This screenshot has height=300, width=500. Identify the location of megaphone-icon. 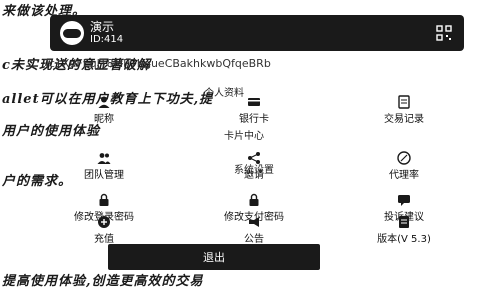
(254, 222).